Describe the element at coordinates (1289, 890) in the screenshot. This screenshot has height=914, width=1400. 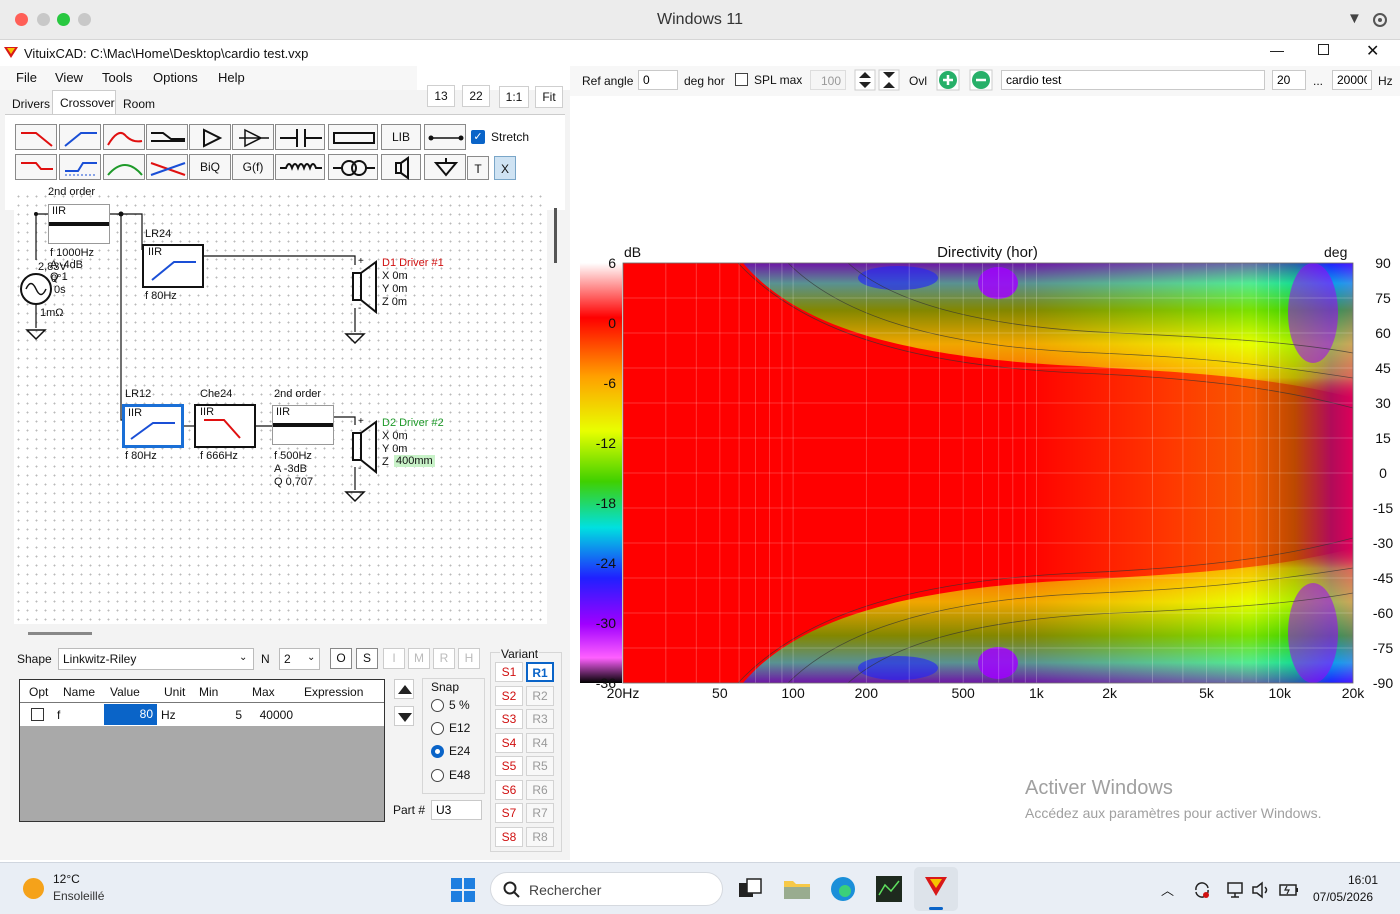
I see `battery-icon` at that location.